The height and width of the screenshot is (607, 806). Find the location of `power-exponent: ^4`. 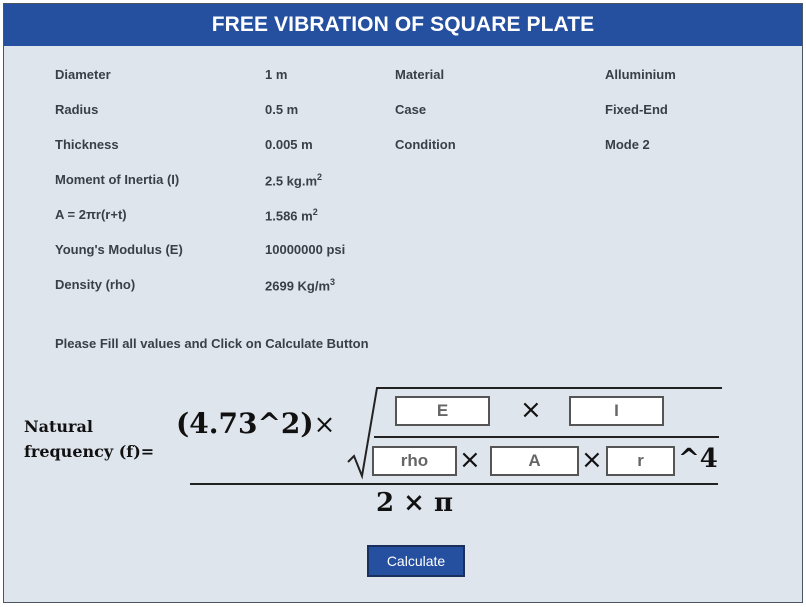

power-exponent: ^4 is located at coordinates (698, 459).